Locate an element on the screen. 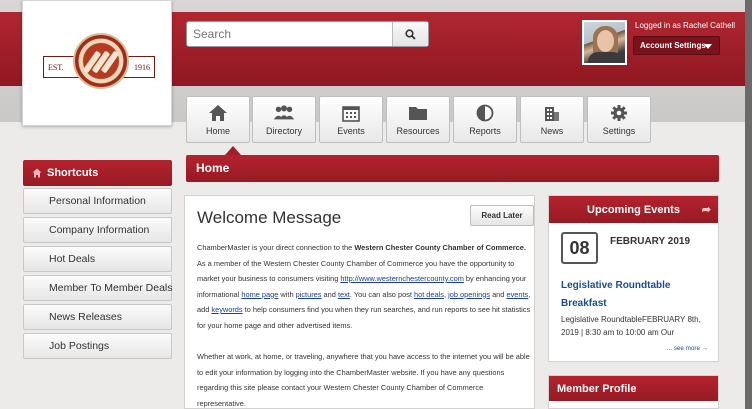 The width and height of the screenshot is (752, 409). avatar-face is located at coordinates (605, 41).